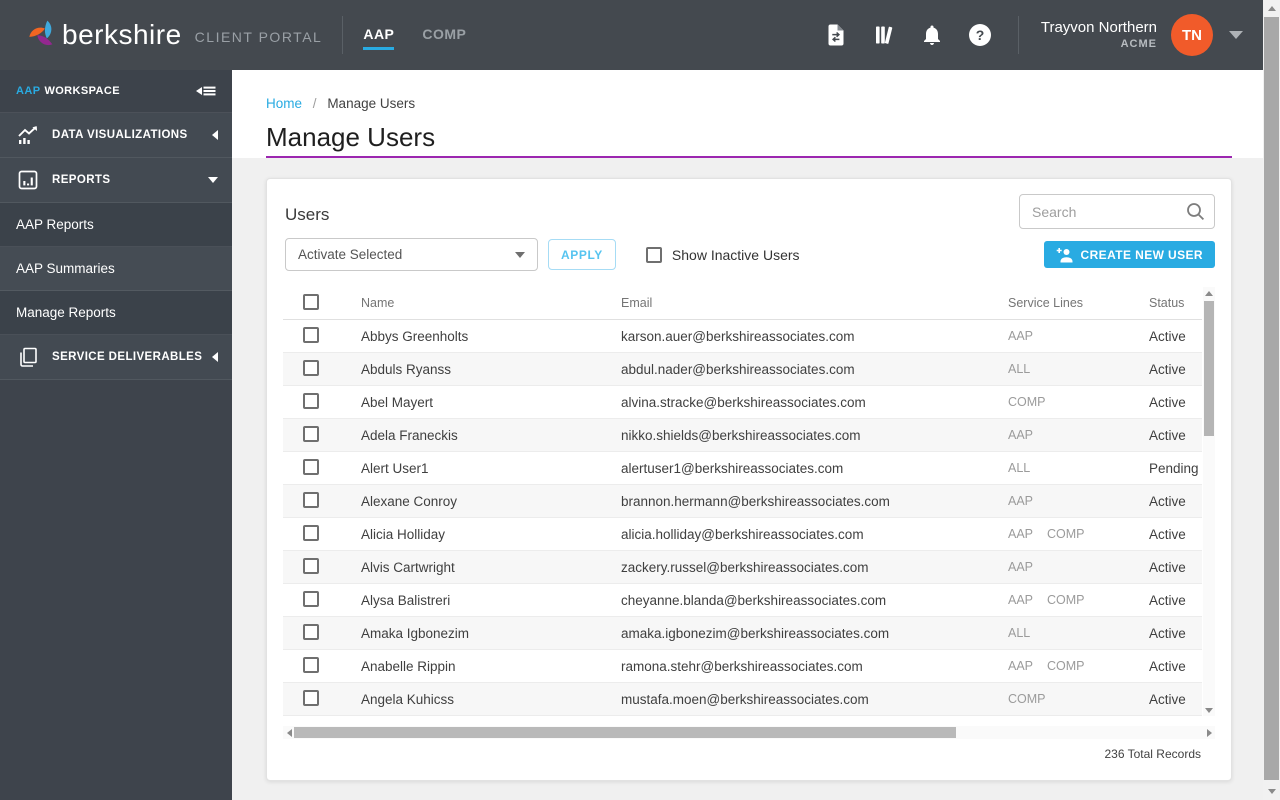  Describe the element at coordinates (350, 254) in the screenshot. I see `bulk-action-value: Activate Selected` at that location.